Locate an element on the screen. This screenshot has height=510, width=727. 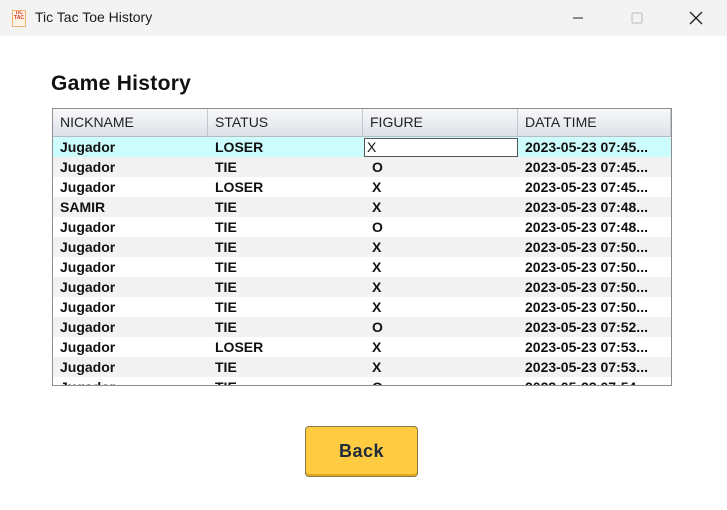
close-icon is located at coordinates (696, 18).